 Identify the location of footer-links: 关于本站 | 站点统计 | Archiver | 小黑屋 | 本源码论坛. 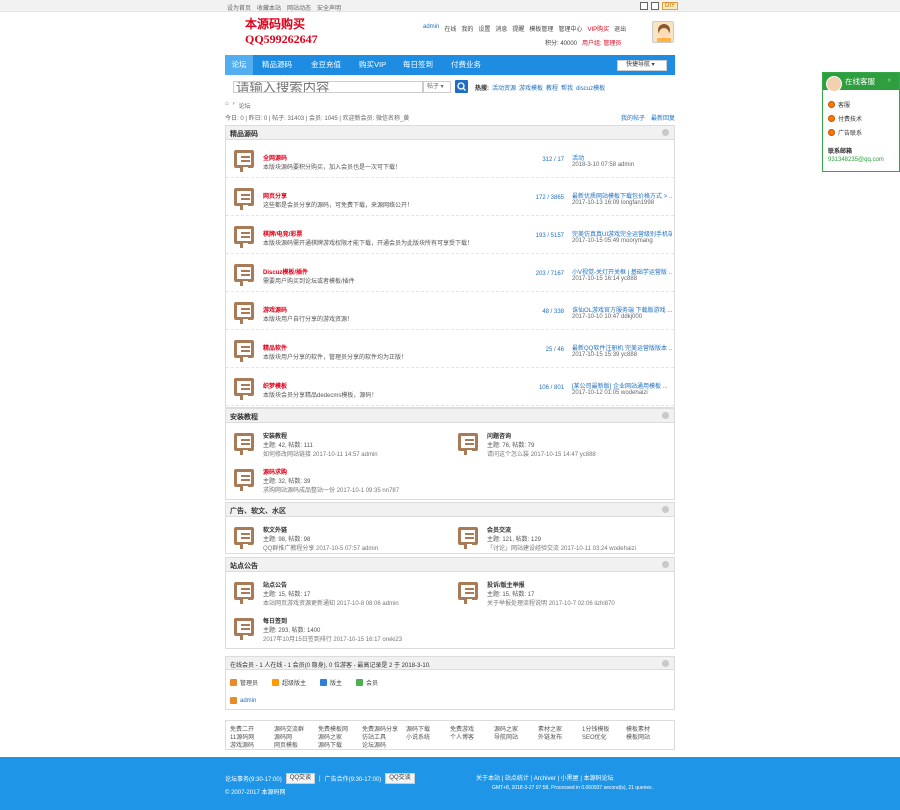
(545, 777).